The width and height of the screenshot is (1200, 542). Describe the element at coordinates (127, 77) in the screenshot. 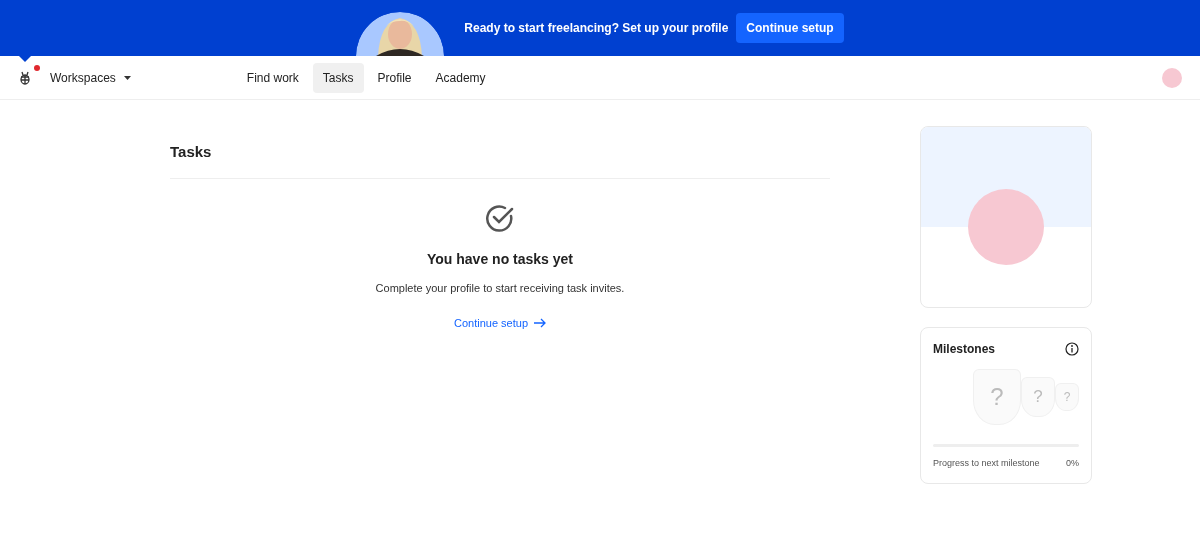

I see `caret-icon` at that location.